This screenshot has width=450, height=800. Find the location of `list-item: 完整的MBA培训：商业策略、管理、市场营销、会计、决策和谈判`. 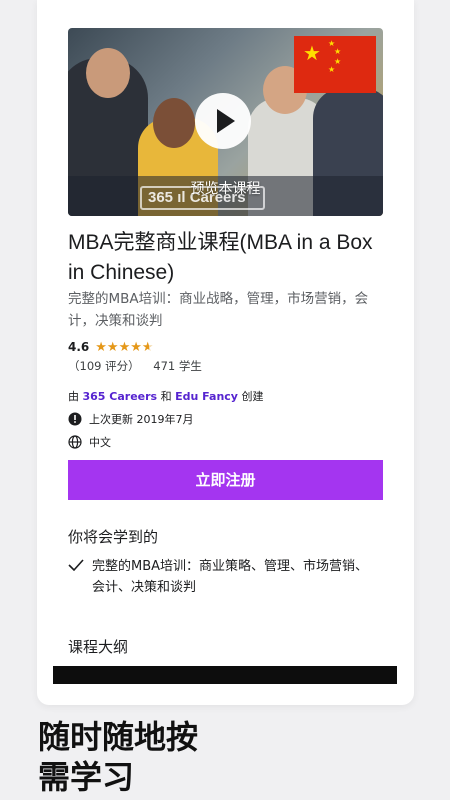

list-item: 完整的MBA培训：商业策略、管理、市场营销、会计、决策和谈判 is located at coordinates (225, 577).